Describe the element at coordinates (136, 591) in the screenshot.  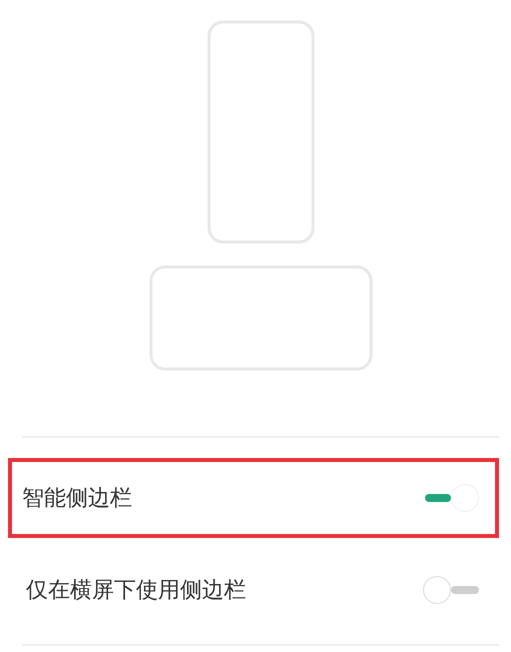
I see `setting-label: 仅在横屏下使用侧边栏` at that location.